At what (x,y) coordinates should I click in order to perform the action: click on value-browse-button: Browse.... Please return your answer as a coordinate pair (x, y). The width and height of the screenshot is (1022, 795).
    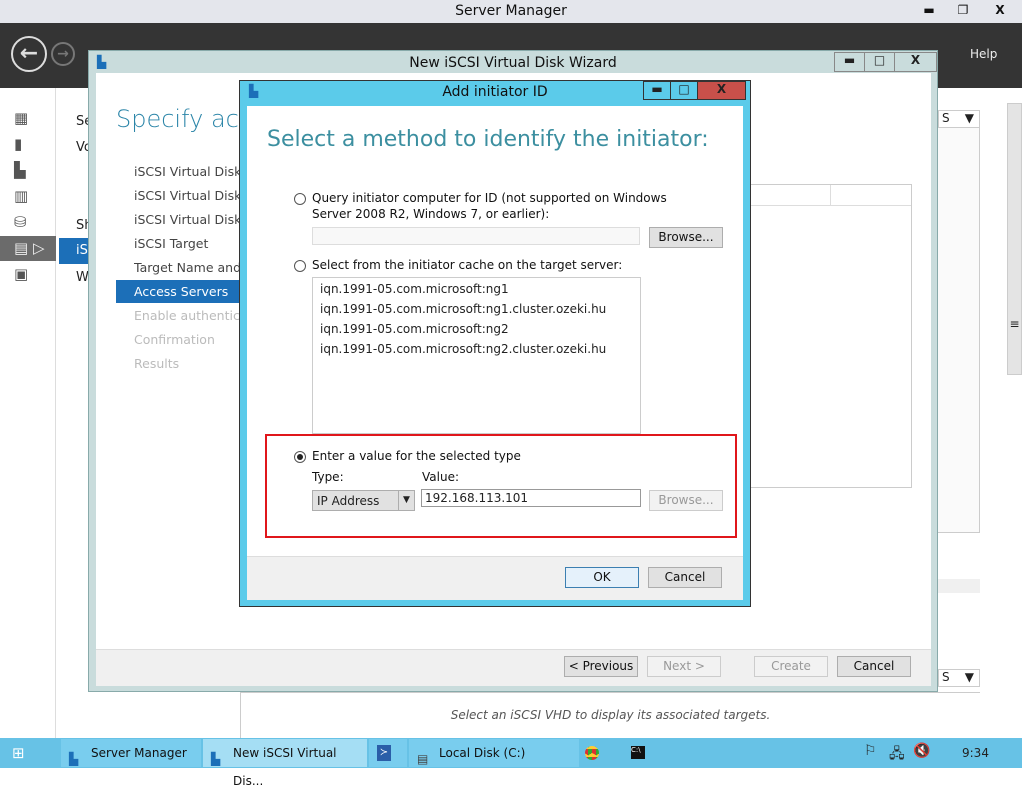
    Looking at the image, I should click on (686, 500).